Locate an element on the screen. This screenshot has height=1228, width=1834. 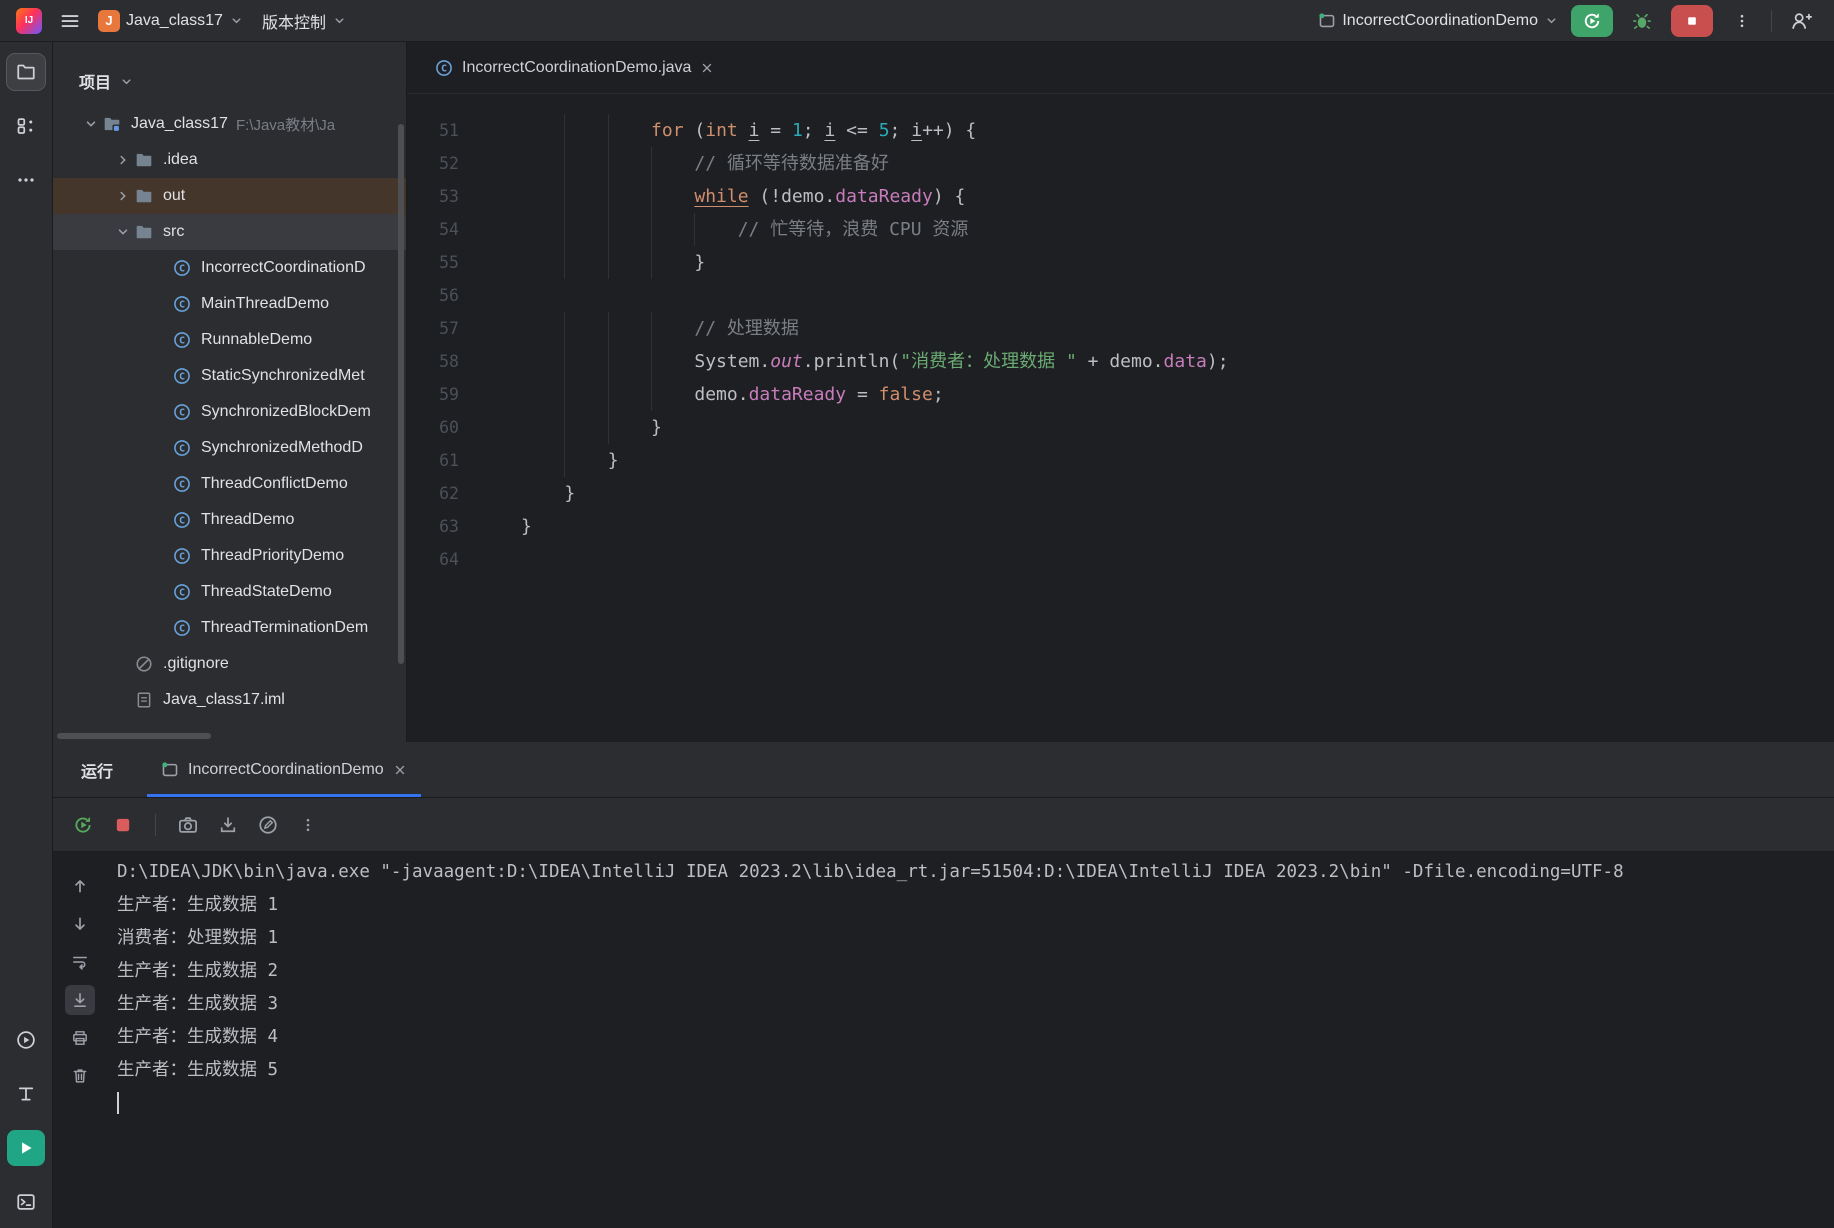
tree-item-runnabledemo: C RunnableDemo is located at coordinates (229, 340).